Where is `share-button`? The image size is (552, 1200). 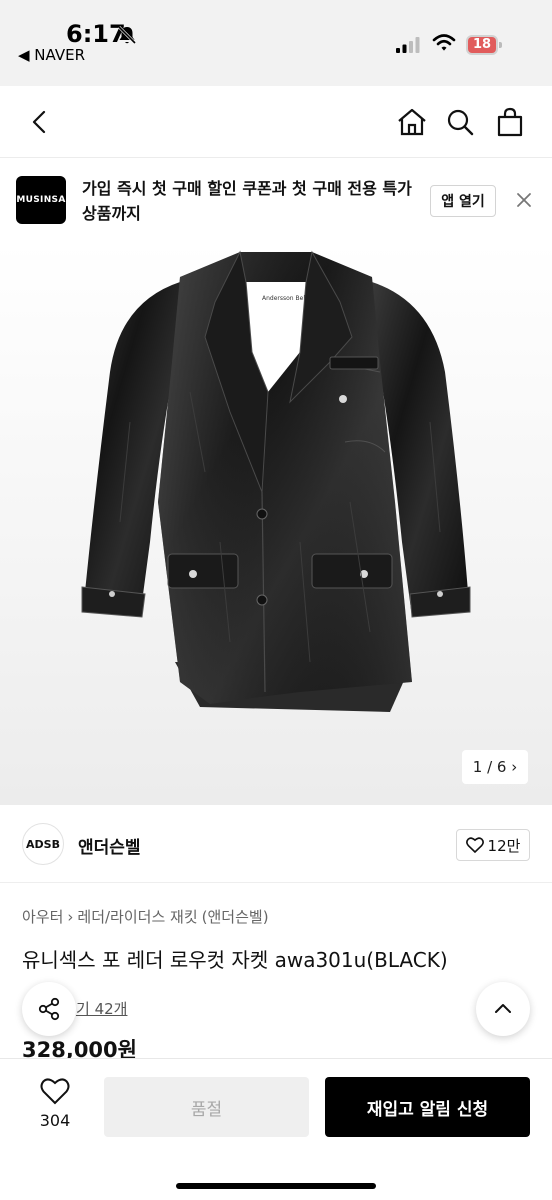 share-button is located at coordinates (49, 1009).